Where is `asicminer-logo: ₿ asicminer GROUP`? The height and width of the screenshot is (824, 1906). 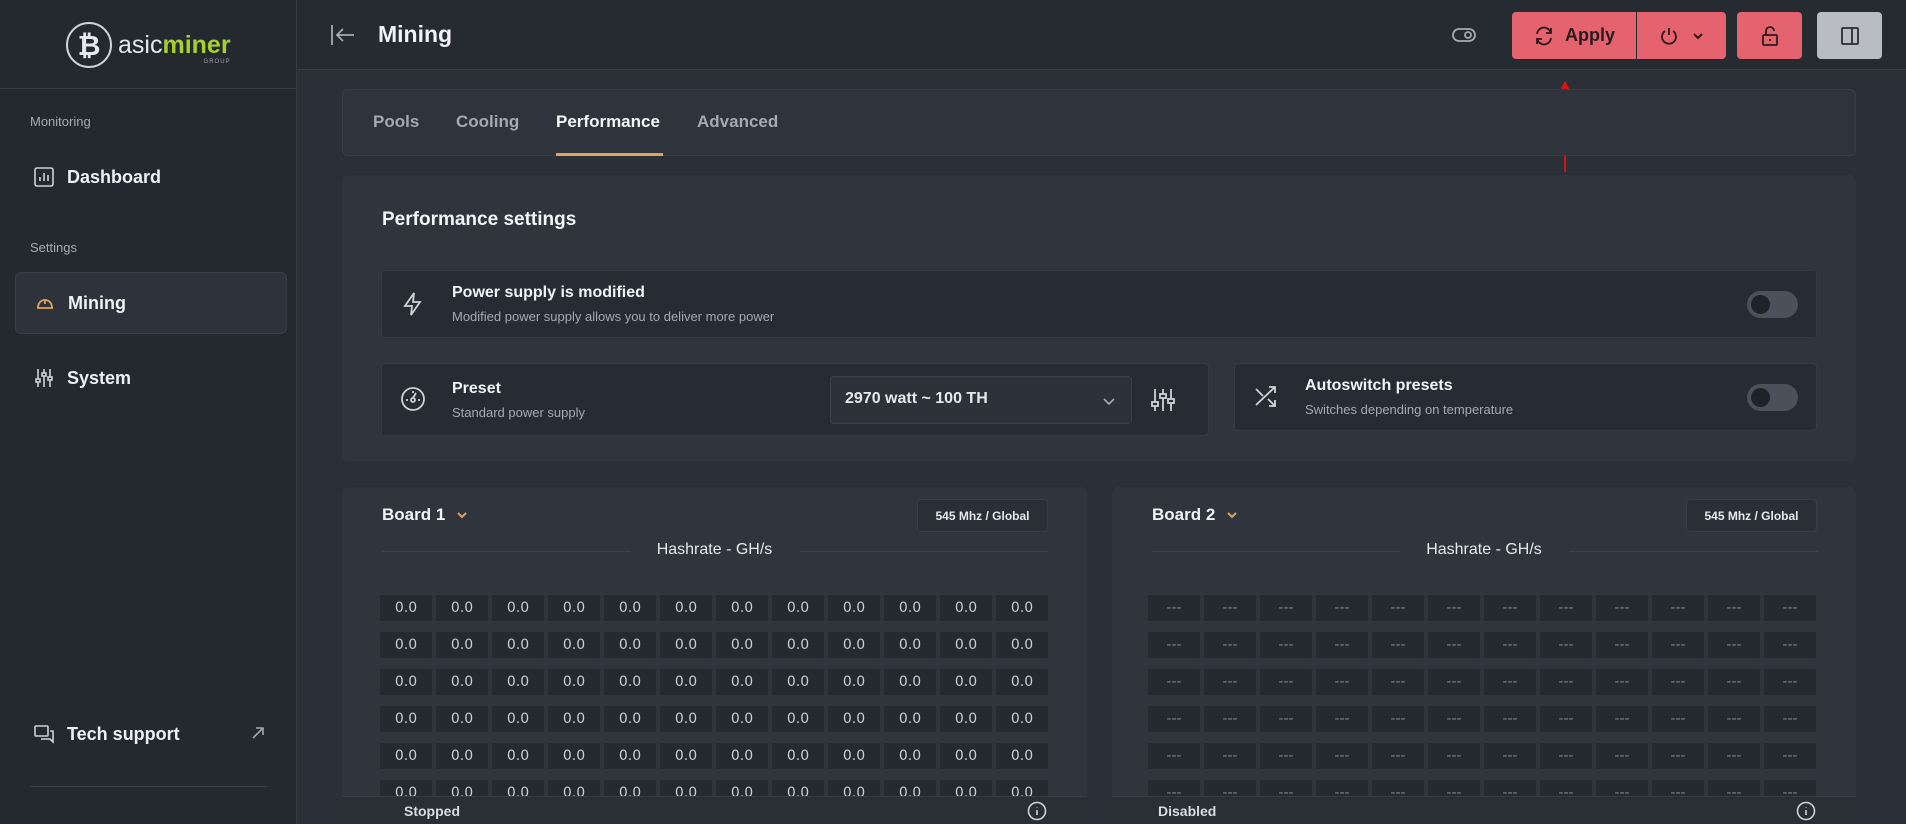 asicminer-logo: ₿ asicminer GROUP is located at coordinates (148, 45).